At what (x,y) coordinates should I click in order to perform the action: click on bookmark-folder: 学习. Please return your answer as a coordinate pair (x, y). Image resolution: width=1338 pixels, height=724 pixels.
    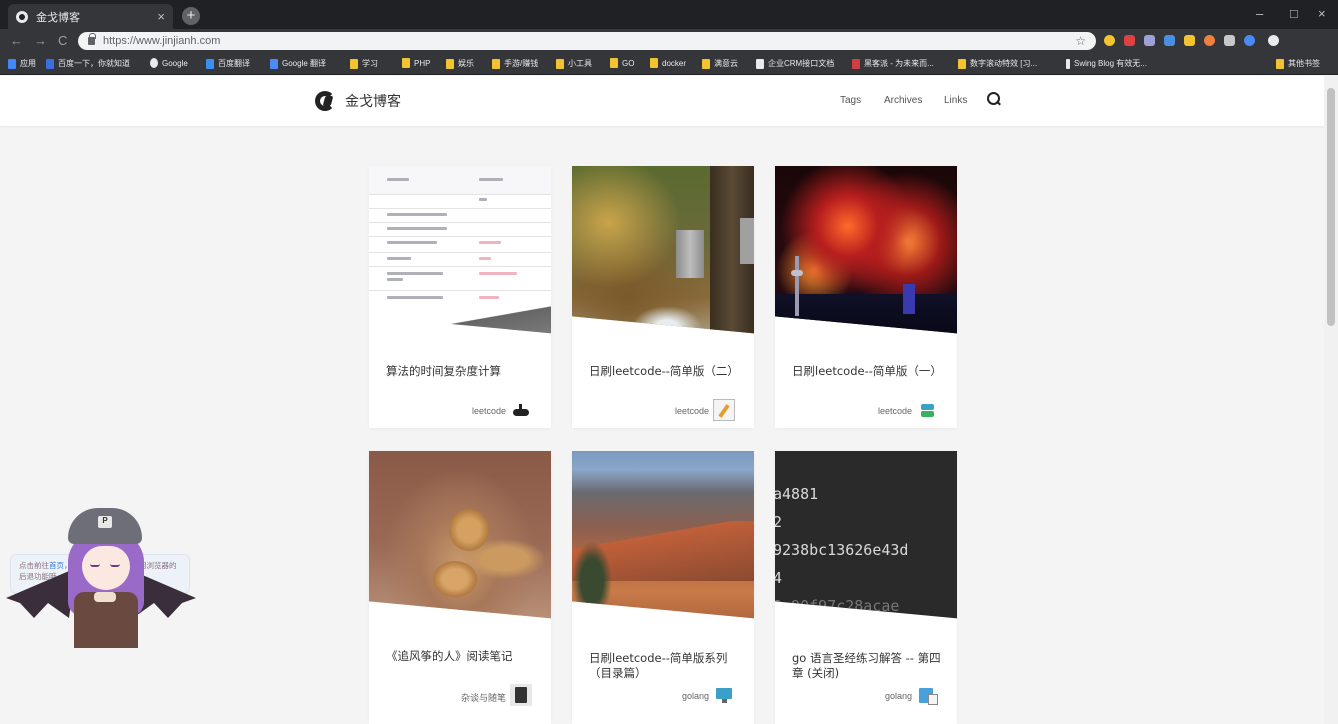
    Looking at the image, I should click on (364, 63).